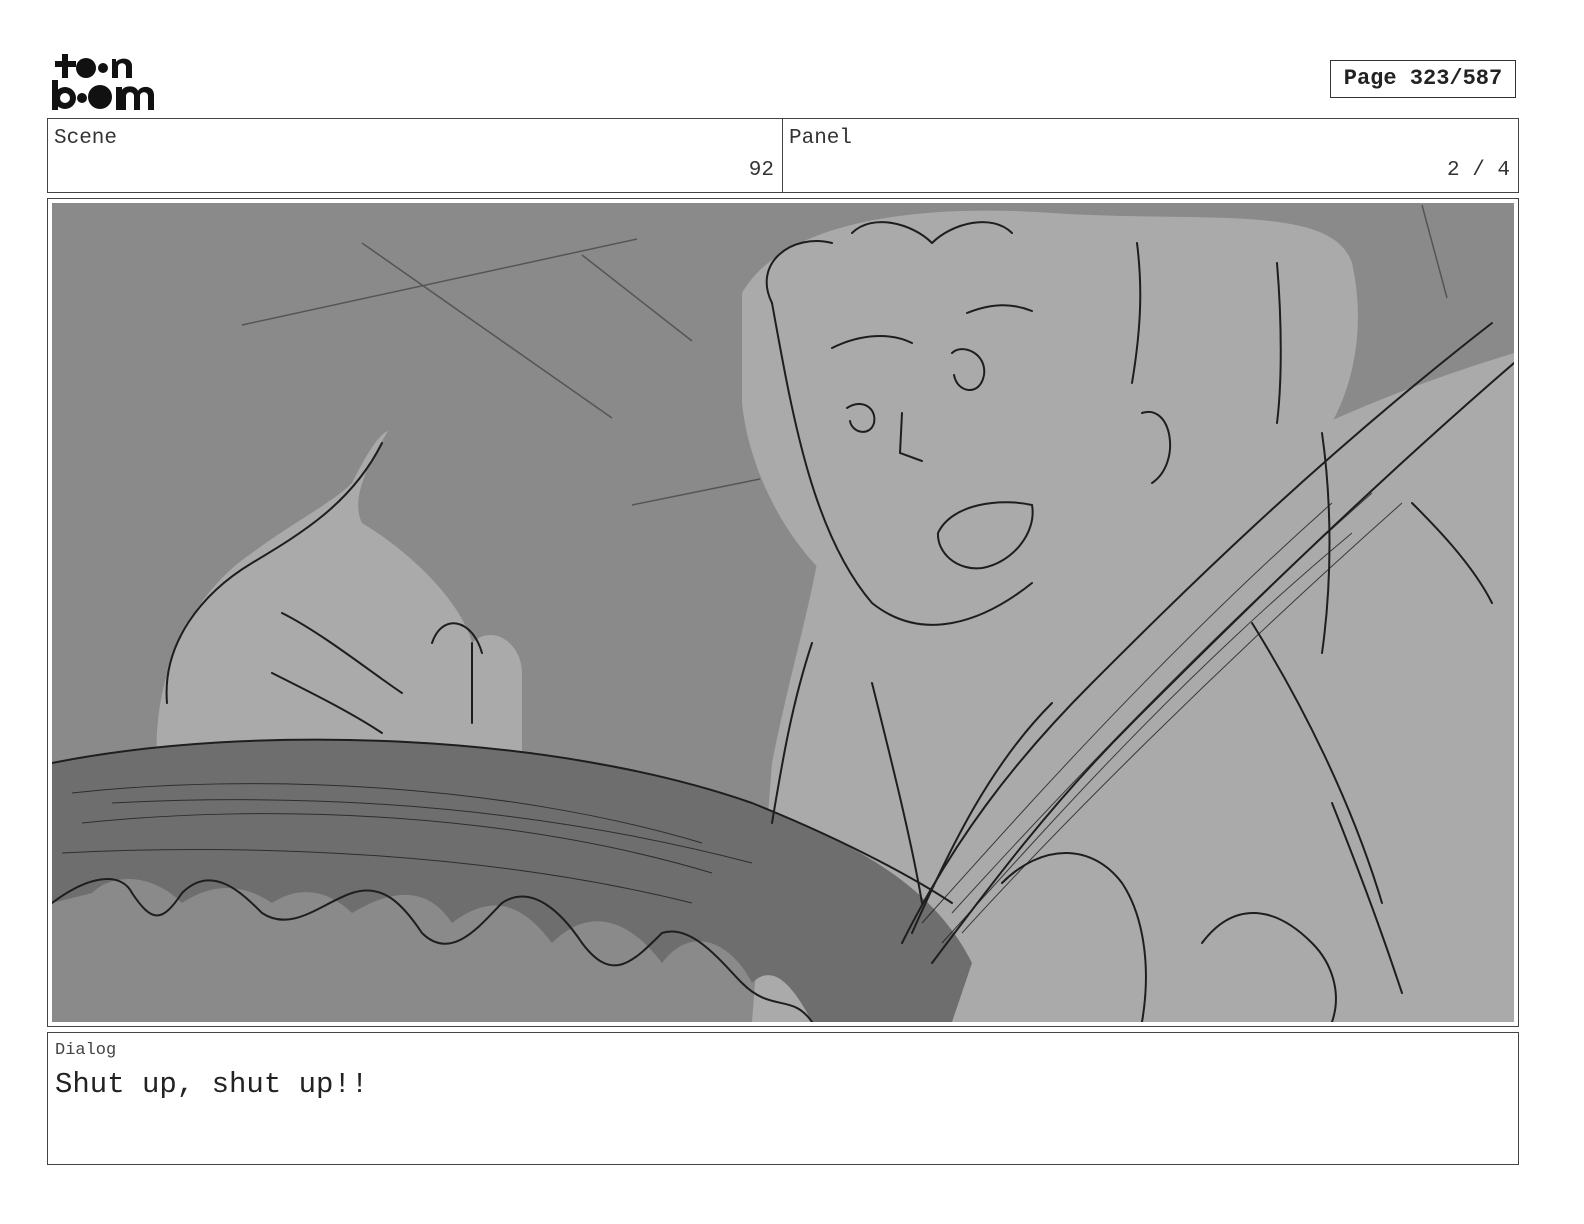 Image resolution: width=1584 pixels, height=1224 pixels. Describe the element at coordinates (86, 1050) in the screenshot. I see `dialog-label: Dialog` at that location.